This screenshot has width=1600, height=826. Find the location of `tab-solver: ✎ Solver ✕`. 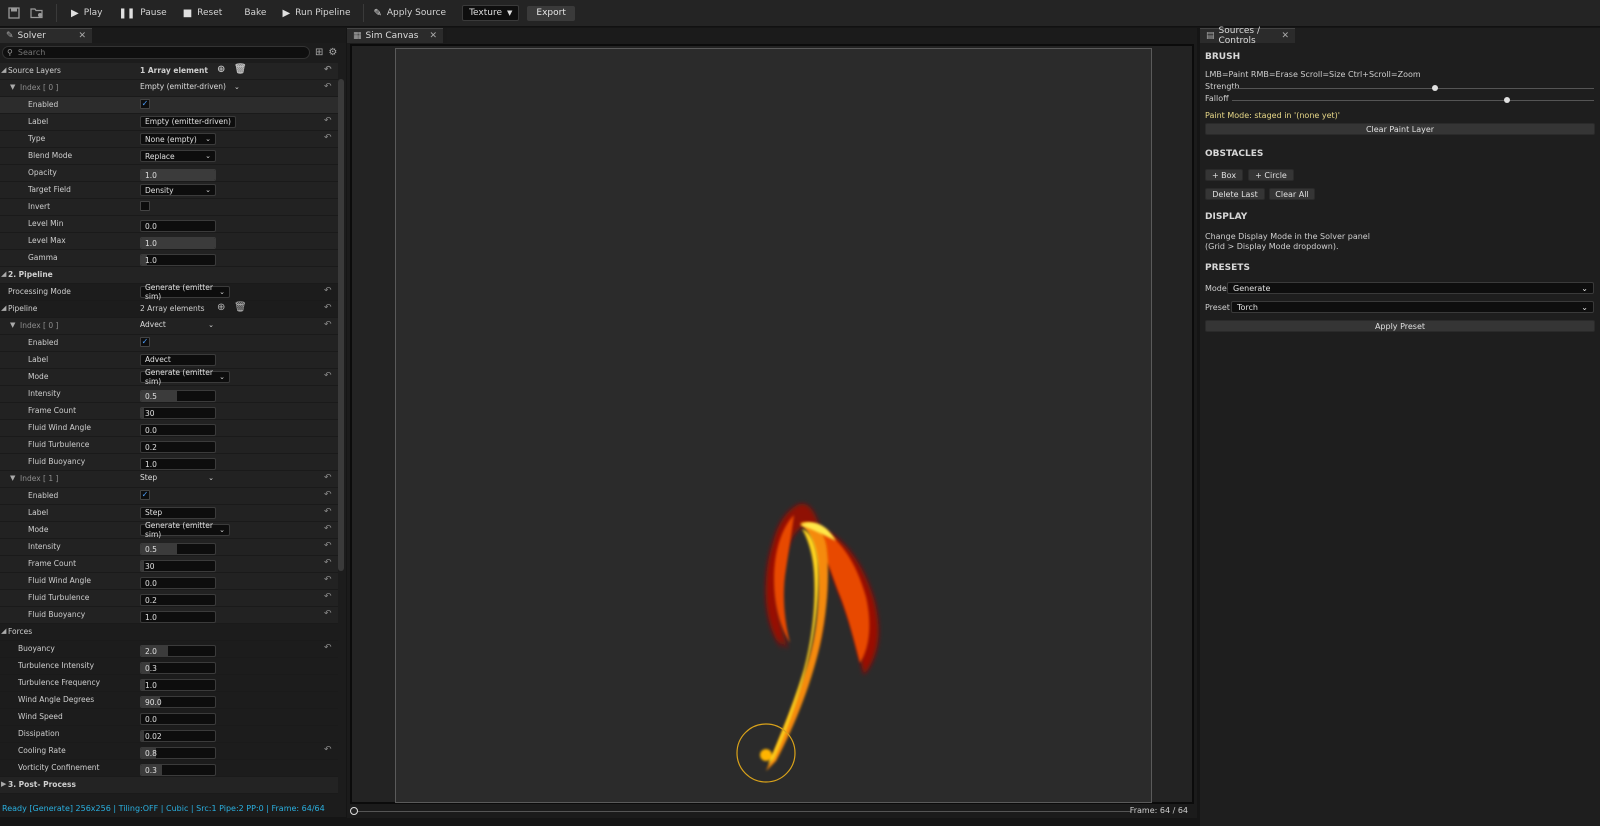

tab-solver: ✎ Solver ✕ is located at coordinates (46, 35).